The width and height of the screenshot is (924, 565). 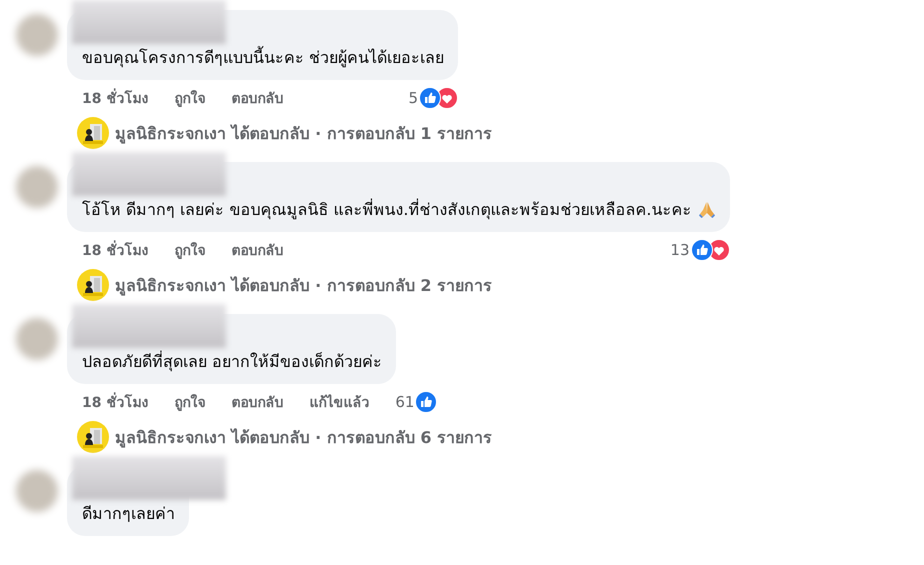 I want to click on comment-text: ดีมากๆเลยค่า, so click(x=128, y=513).